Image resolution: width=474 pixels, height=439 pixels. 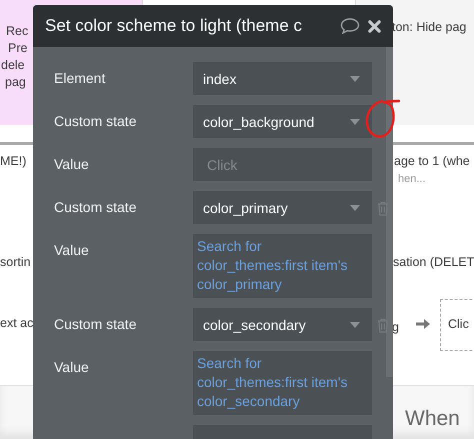 I want to click on action-box, so click(x=457, y=325).